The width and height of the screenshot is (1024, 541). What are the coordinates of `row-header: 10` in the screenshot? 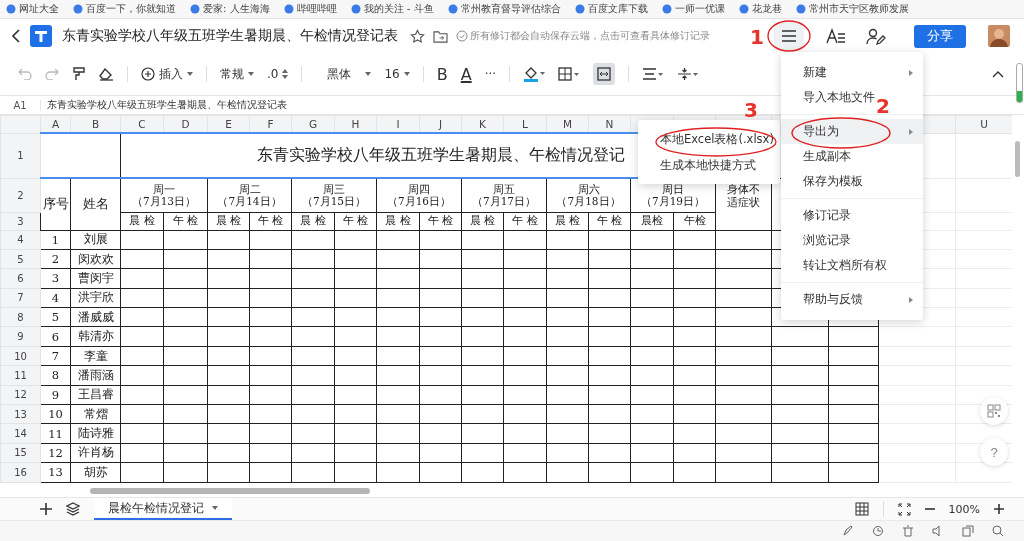 It's located at (20, 356).